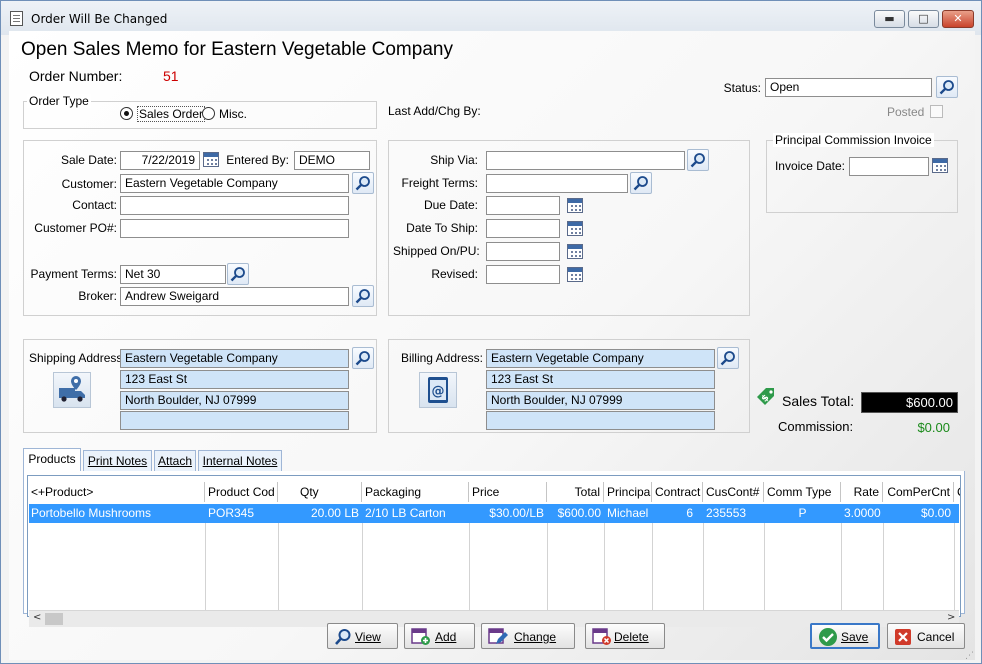  What do you see at coordinates (918, 492) in the screenshot?
I see `column-header-compercnt: ComPerCnt` at bounding box center [918, 492].